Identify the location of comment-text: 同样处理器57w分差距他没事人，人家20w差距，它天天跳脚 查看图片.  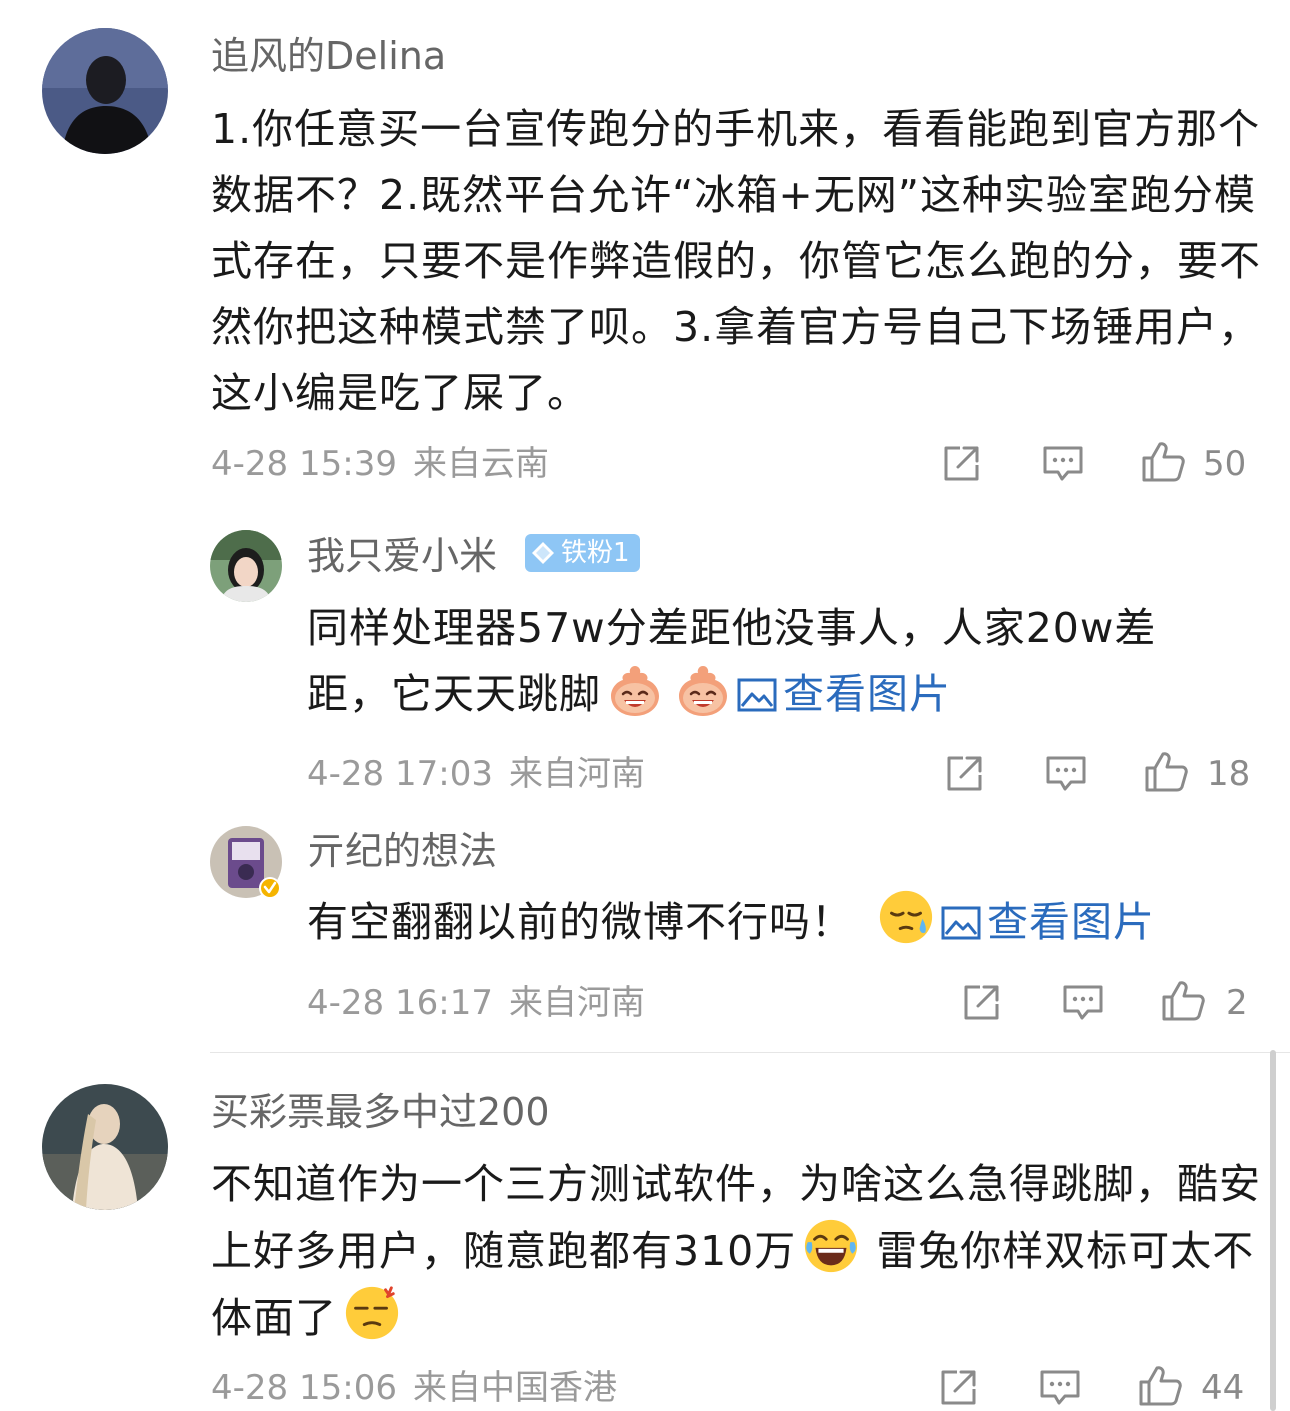
(772, 661).